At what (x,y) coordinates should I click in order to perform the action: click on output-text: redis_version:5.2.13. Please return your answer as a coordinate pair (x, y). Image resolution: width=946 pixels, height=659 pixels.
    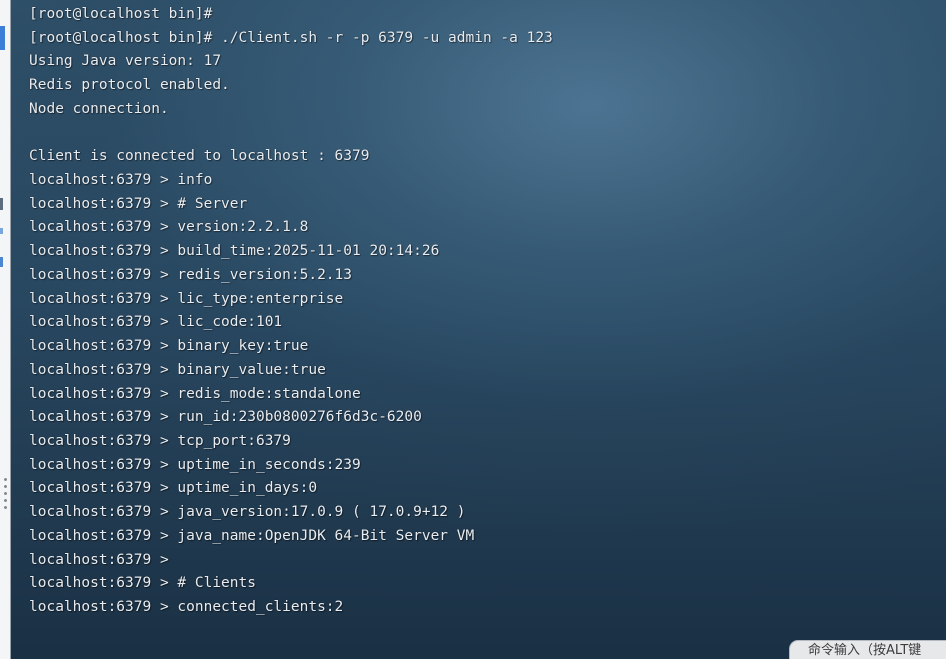
    Looking at the image, I should click on (265, 274).